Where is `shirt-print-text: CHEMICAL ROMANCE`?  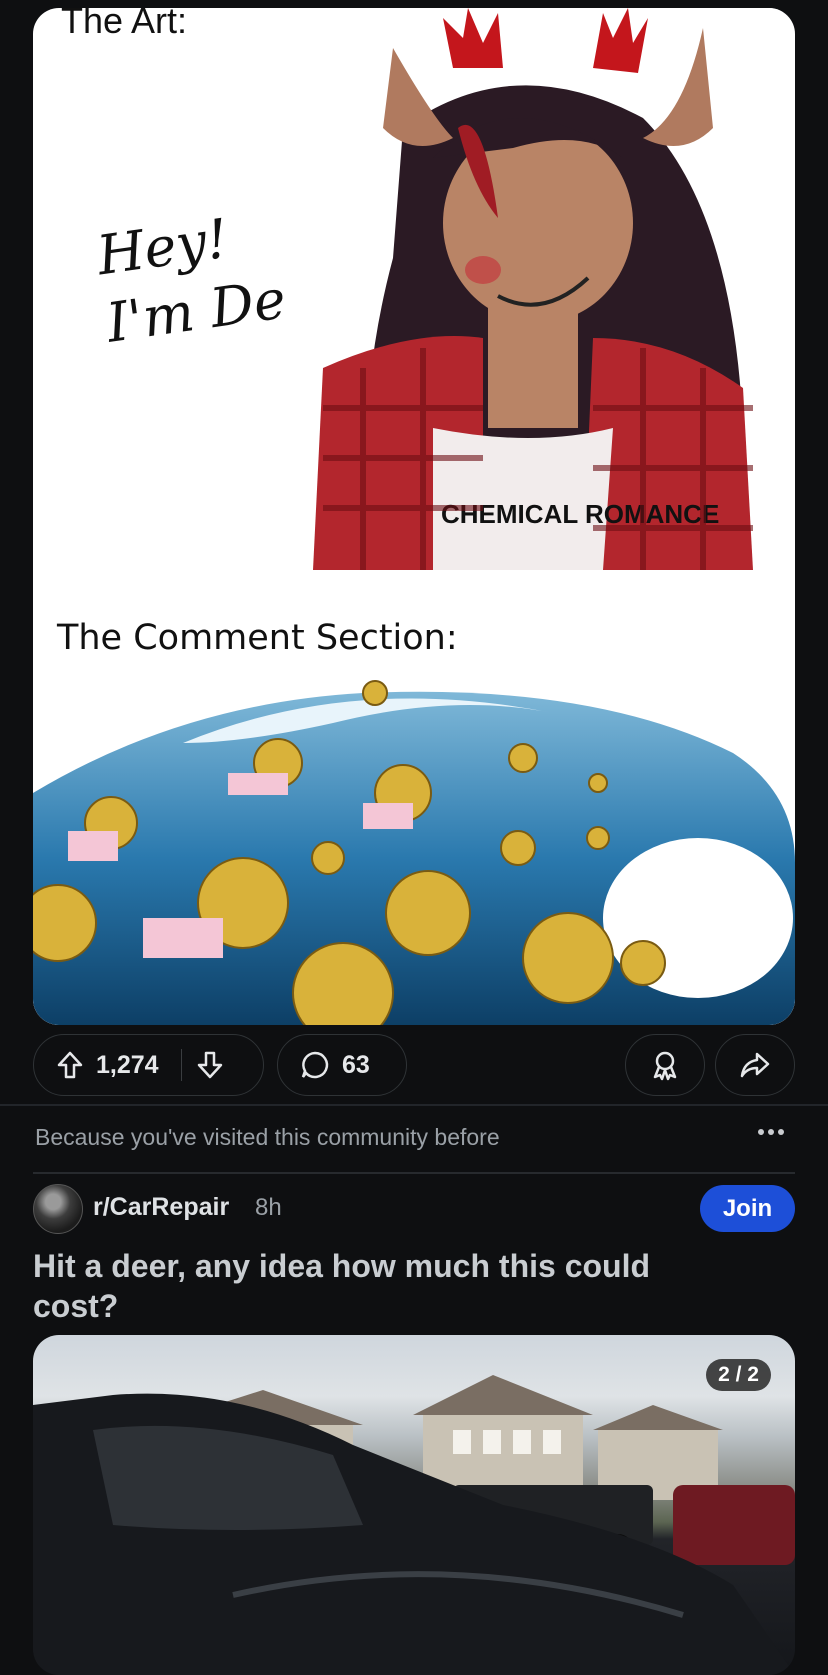 shirt-print-text: CHEMICAL ROMANCE is located at coordinates (580, 514).